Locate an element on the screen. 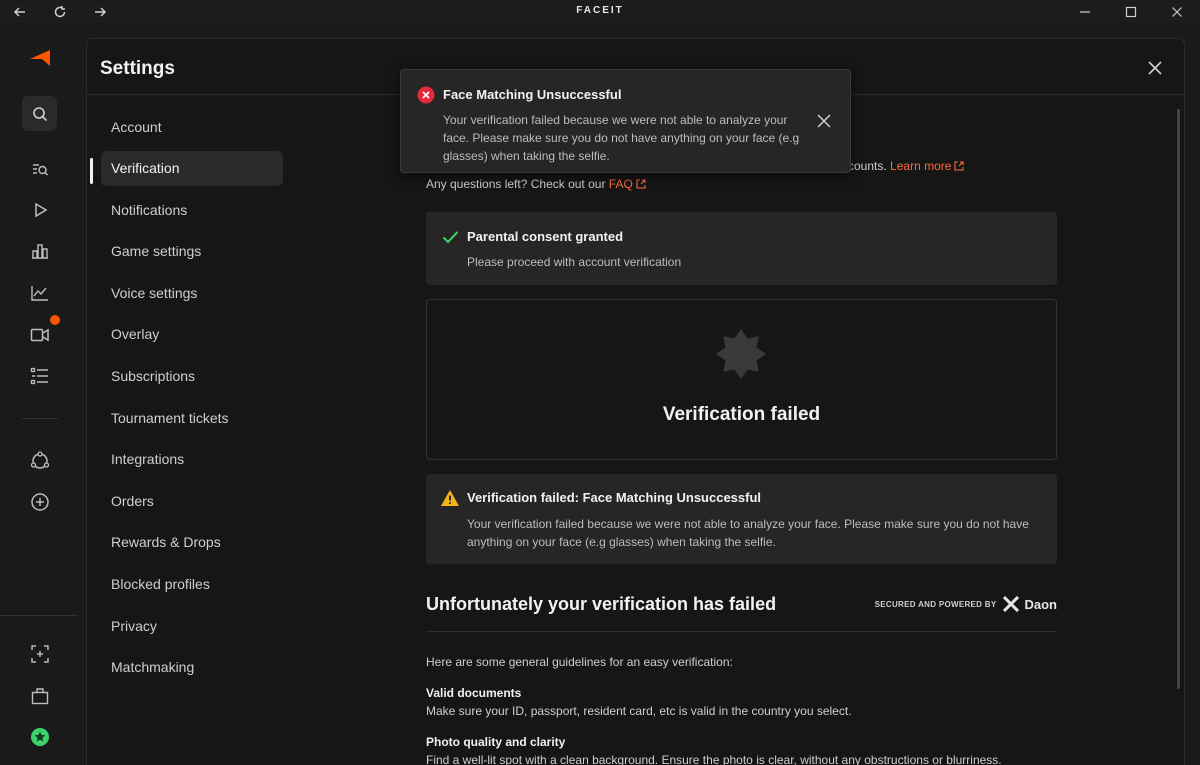  guideline-title: Valid documents is located at coordinates (474, 693).